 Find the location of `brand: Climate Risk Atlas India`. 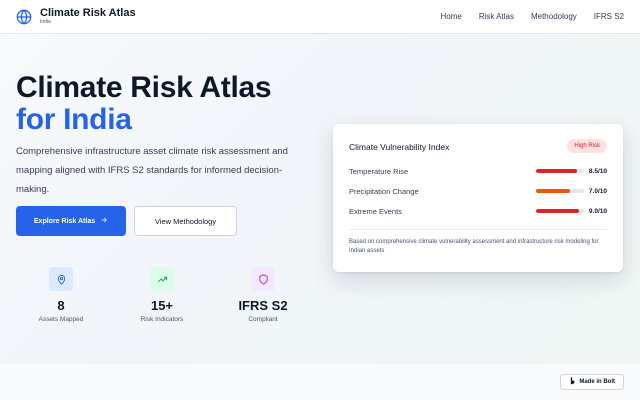

brand: Climate Risk Atlas India is located at coordinates (76, 16).